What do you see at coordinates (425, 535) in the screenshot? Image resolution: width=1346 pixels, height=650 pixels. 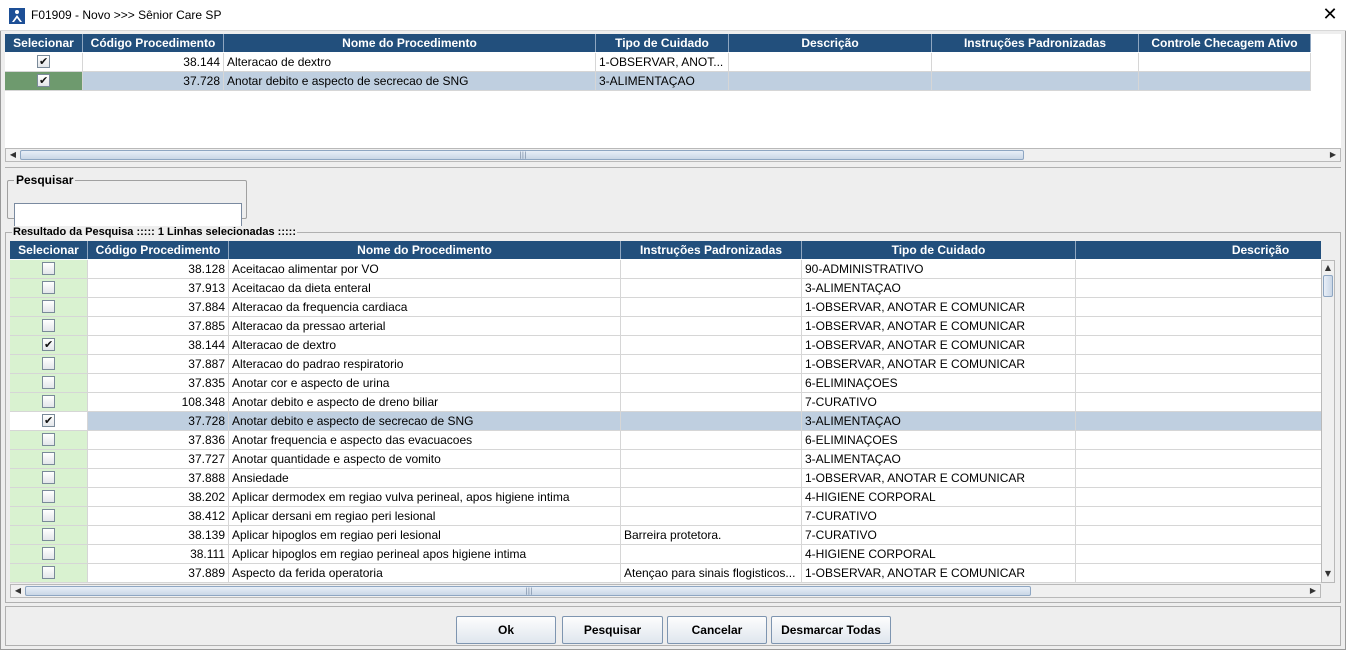 I see `cell-nome: Aplicar hipoglos em regiao peri lesional` at bounding box center [425, 535].